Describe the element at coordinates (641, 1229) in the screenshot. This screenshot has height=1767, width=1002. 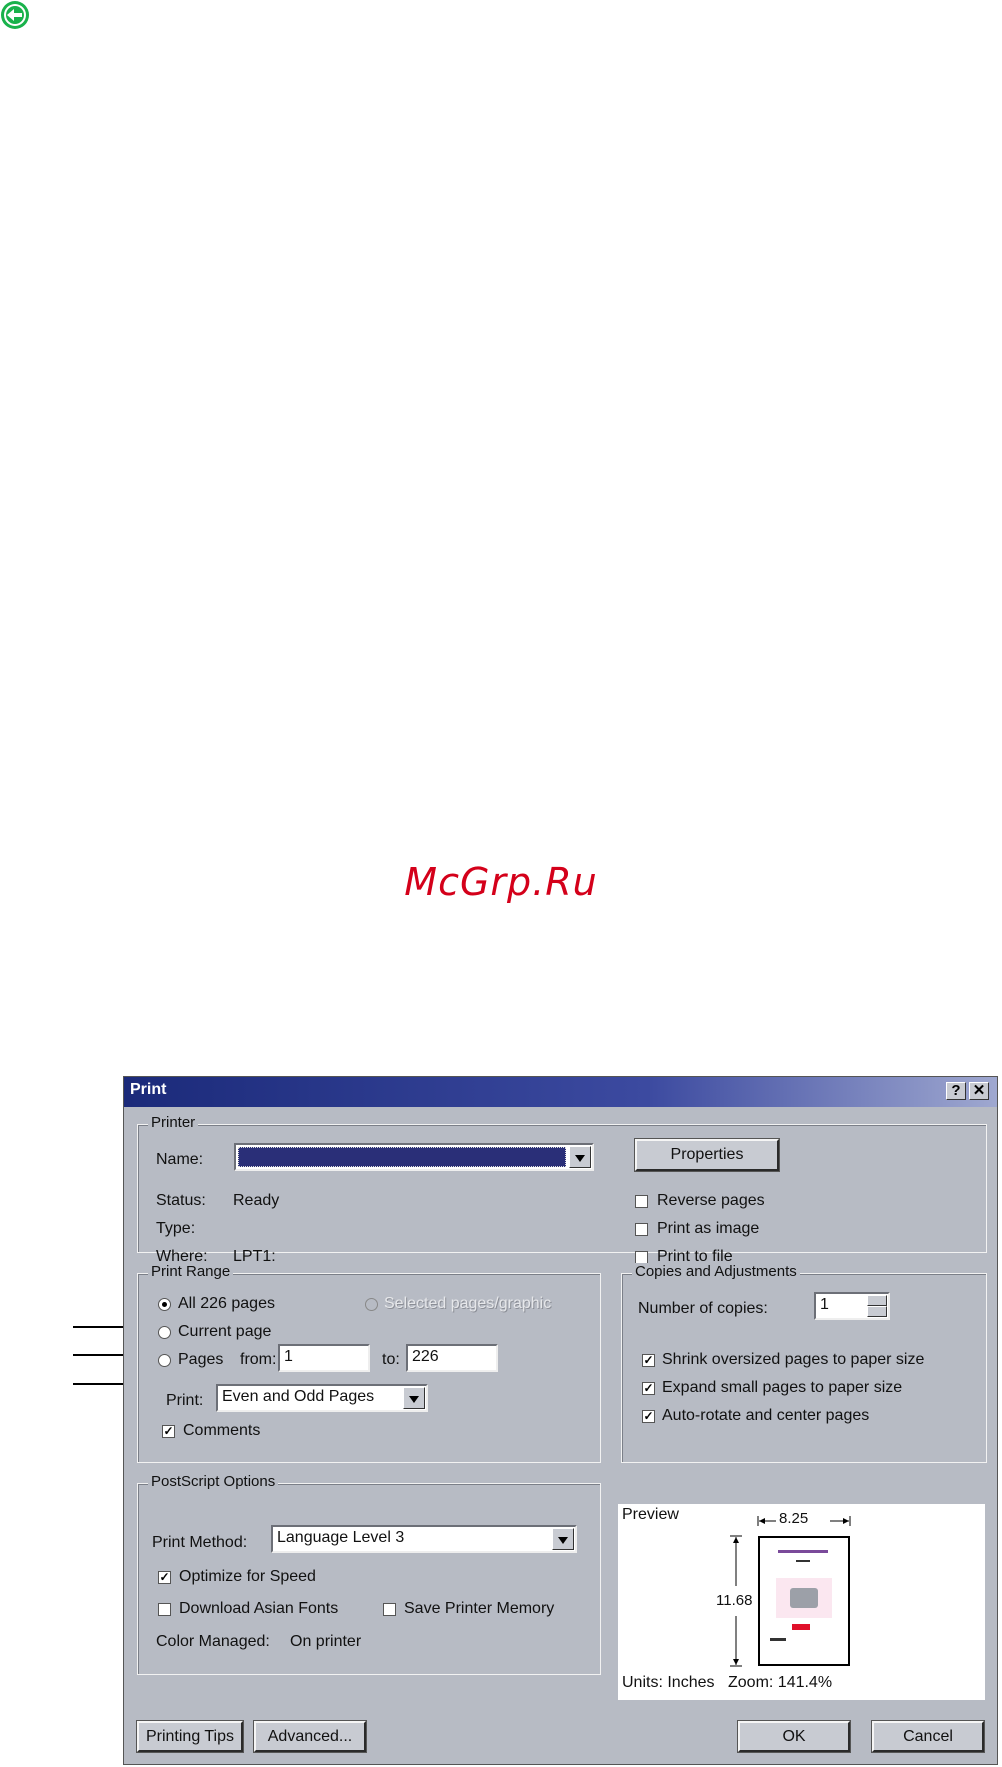
I see `print-as-image-checkbox` at that location.